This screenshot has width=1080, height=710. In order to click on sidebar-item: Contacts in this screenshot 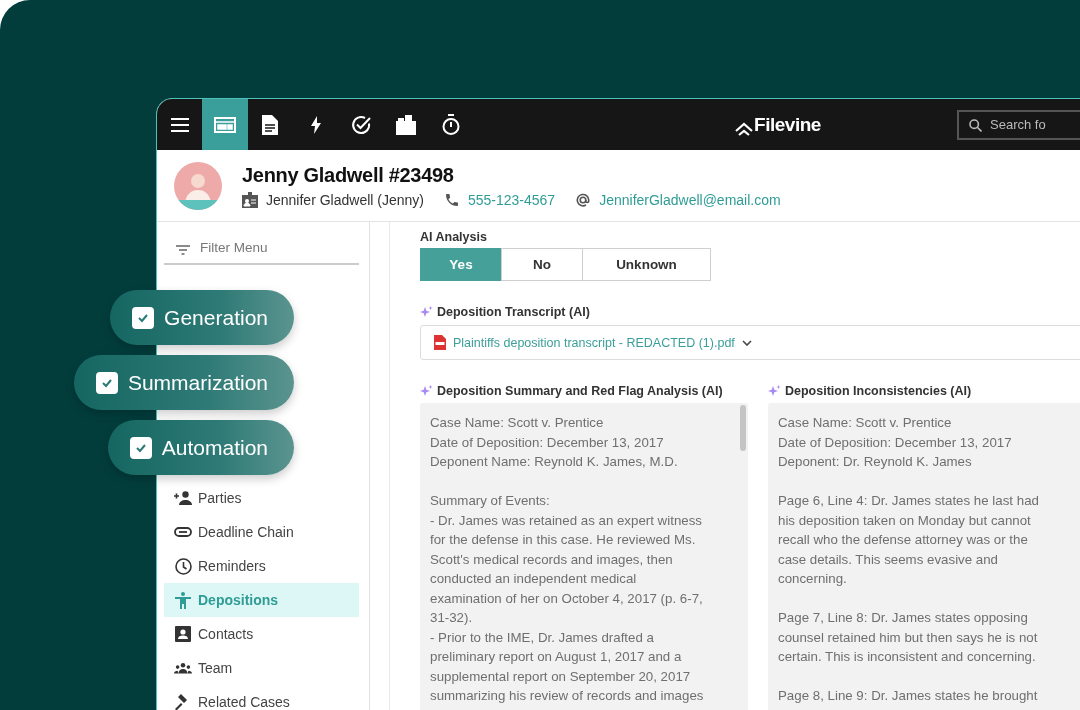, I will do `click(261, 634)`.